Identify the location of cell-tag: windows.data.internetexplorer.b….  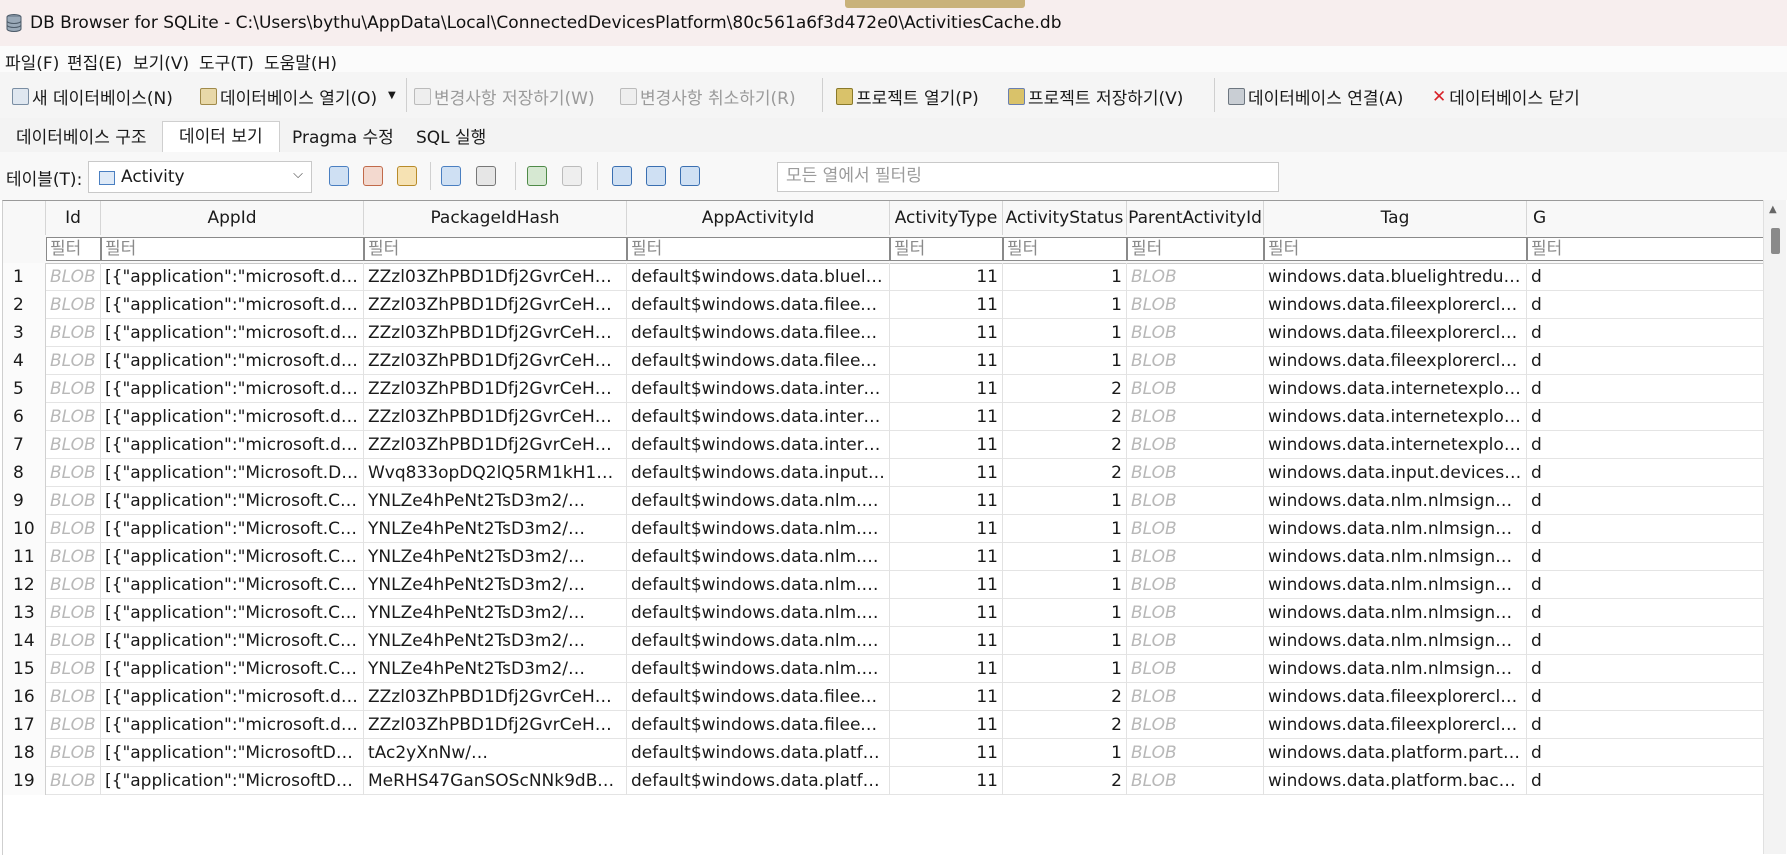
(1395, 445).